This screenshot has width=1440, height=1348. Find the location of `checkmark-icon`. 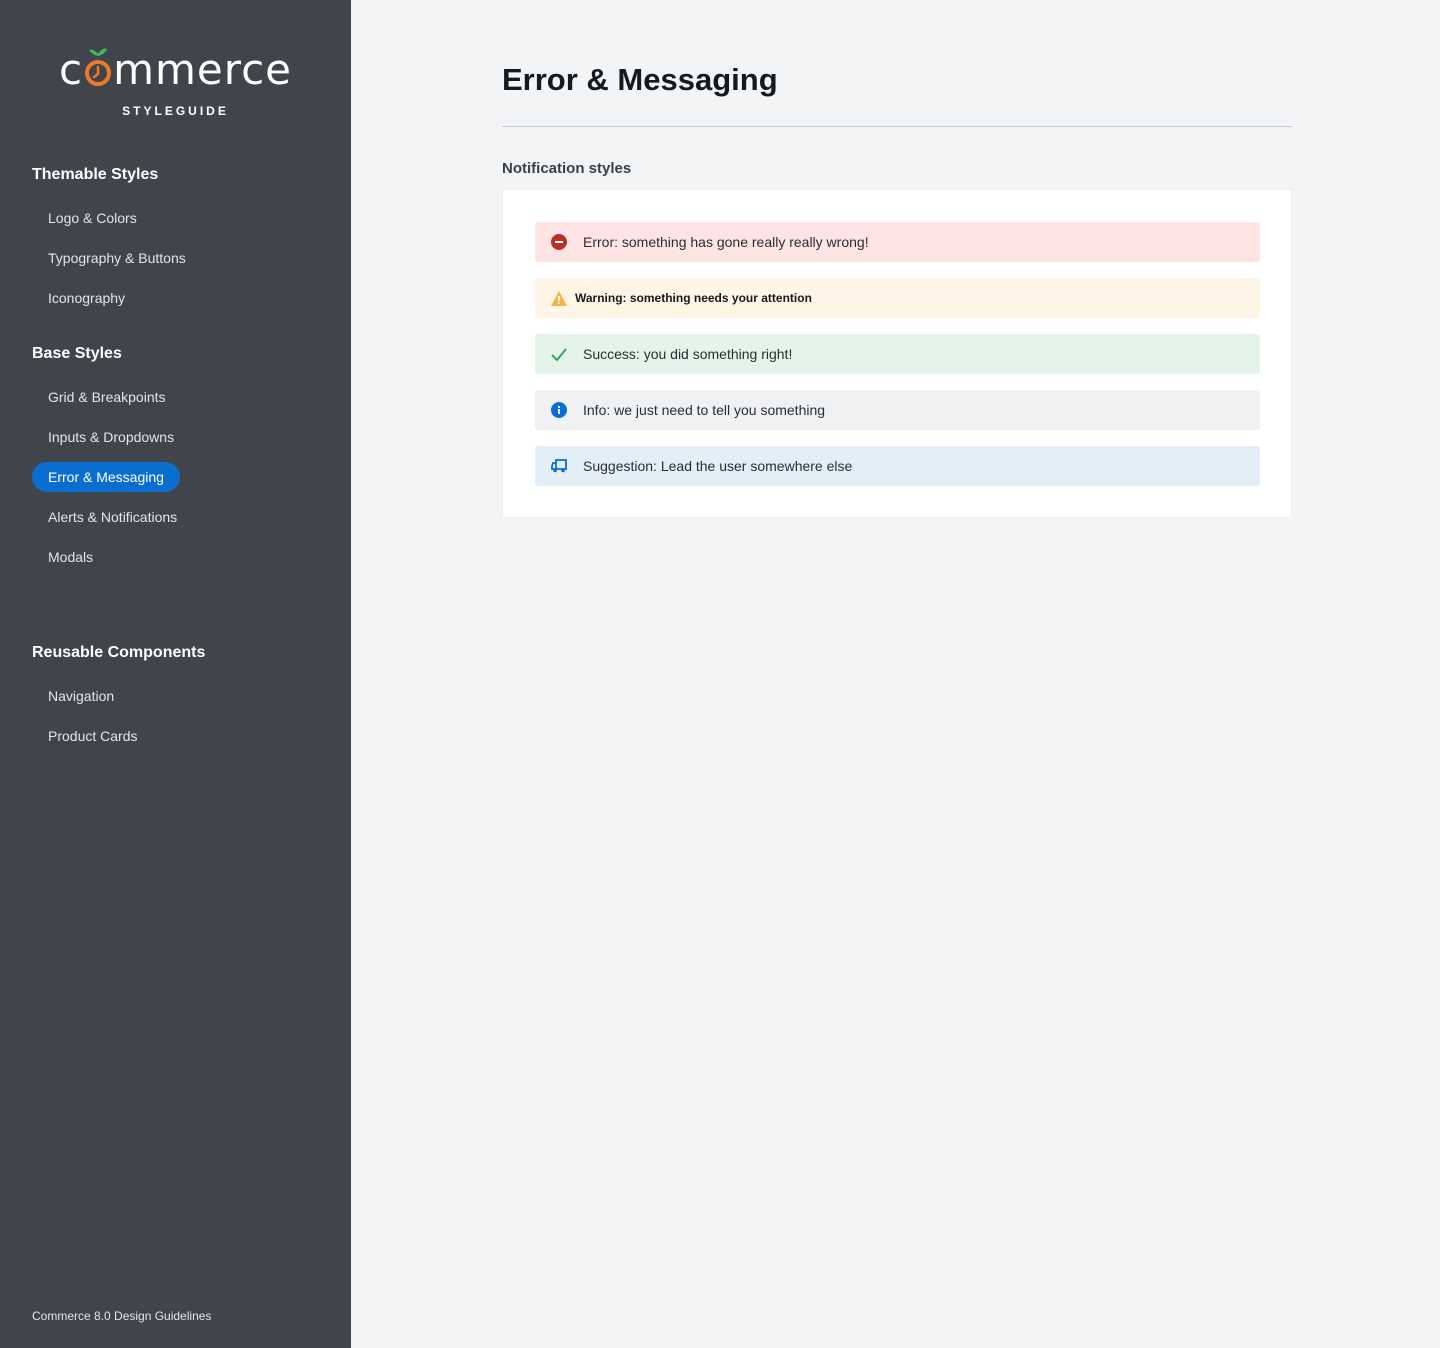

checkmark-icon is located at coordinates (559, 354).